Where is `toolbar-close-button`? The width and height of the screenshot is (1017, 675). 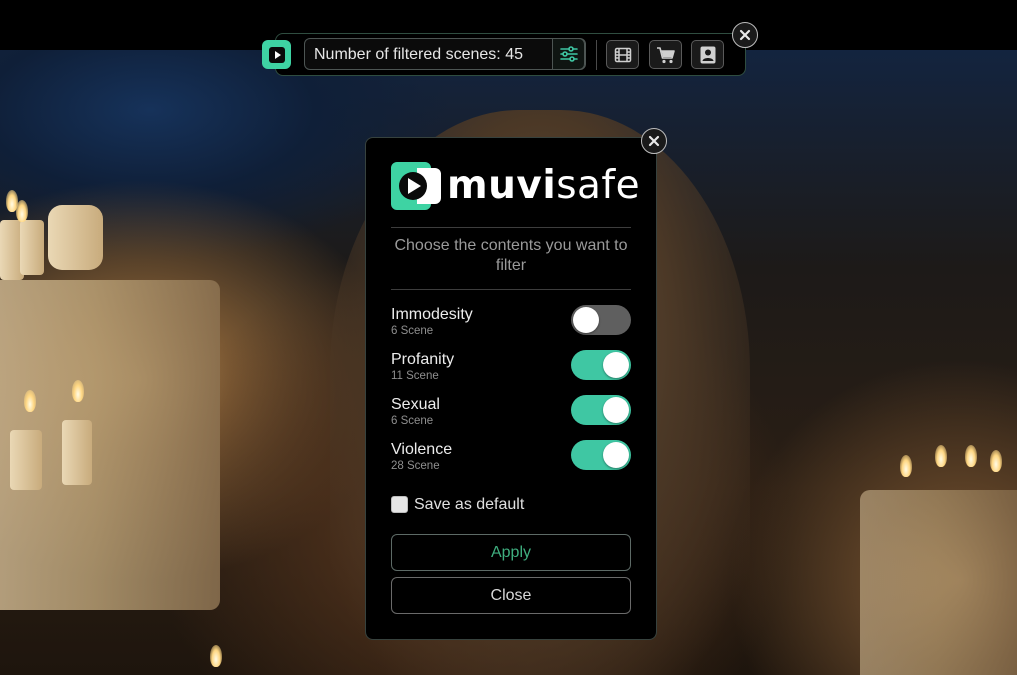 toolbar-close-button is located at coordinates (745, 35).